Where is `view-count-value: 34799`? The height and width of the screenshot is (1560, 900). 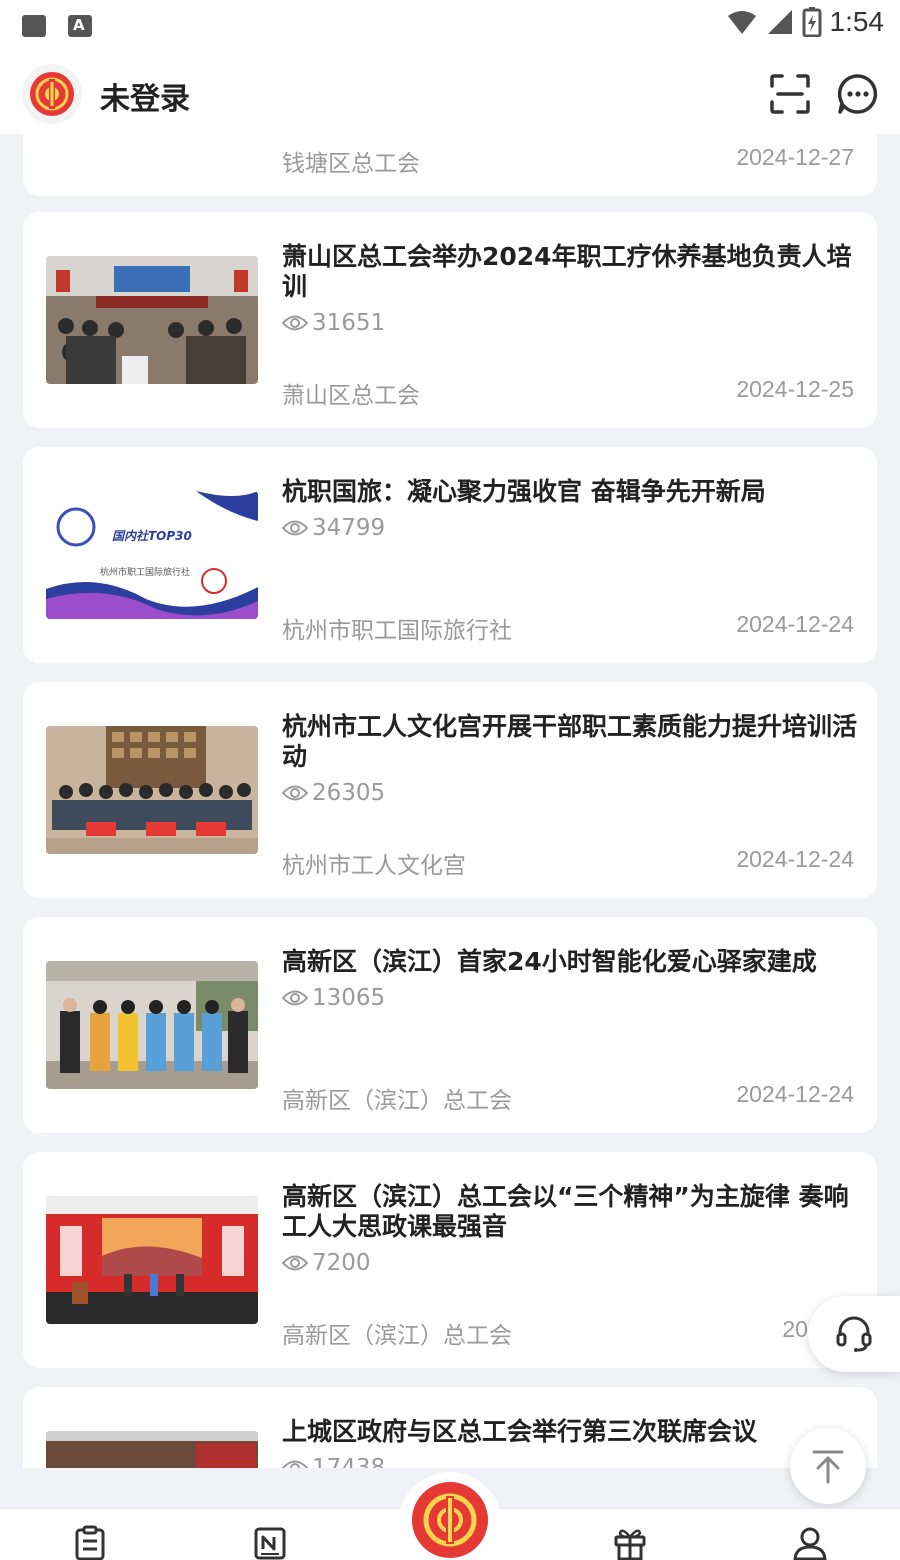
view-count-value: 34799 is located at coordinates (349, 528).